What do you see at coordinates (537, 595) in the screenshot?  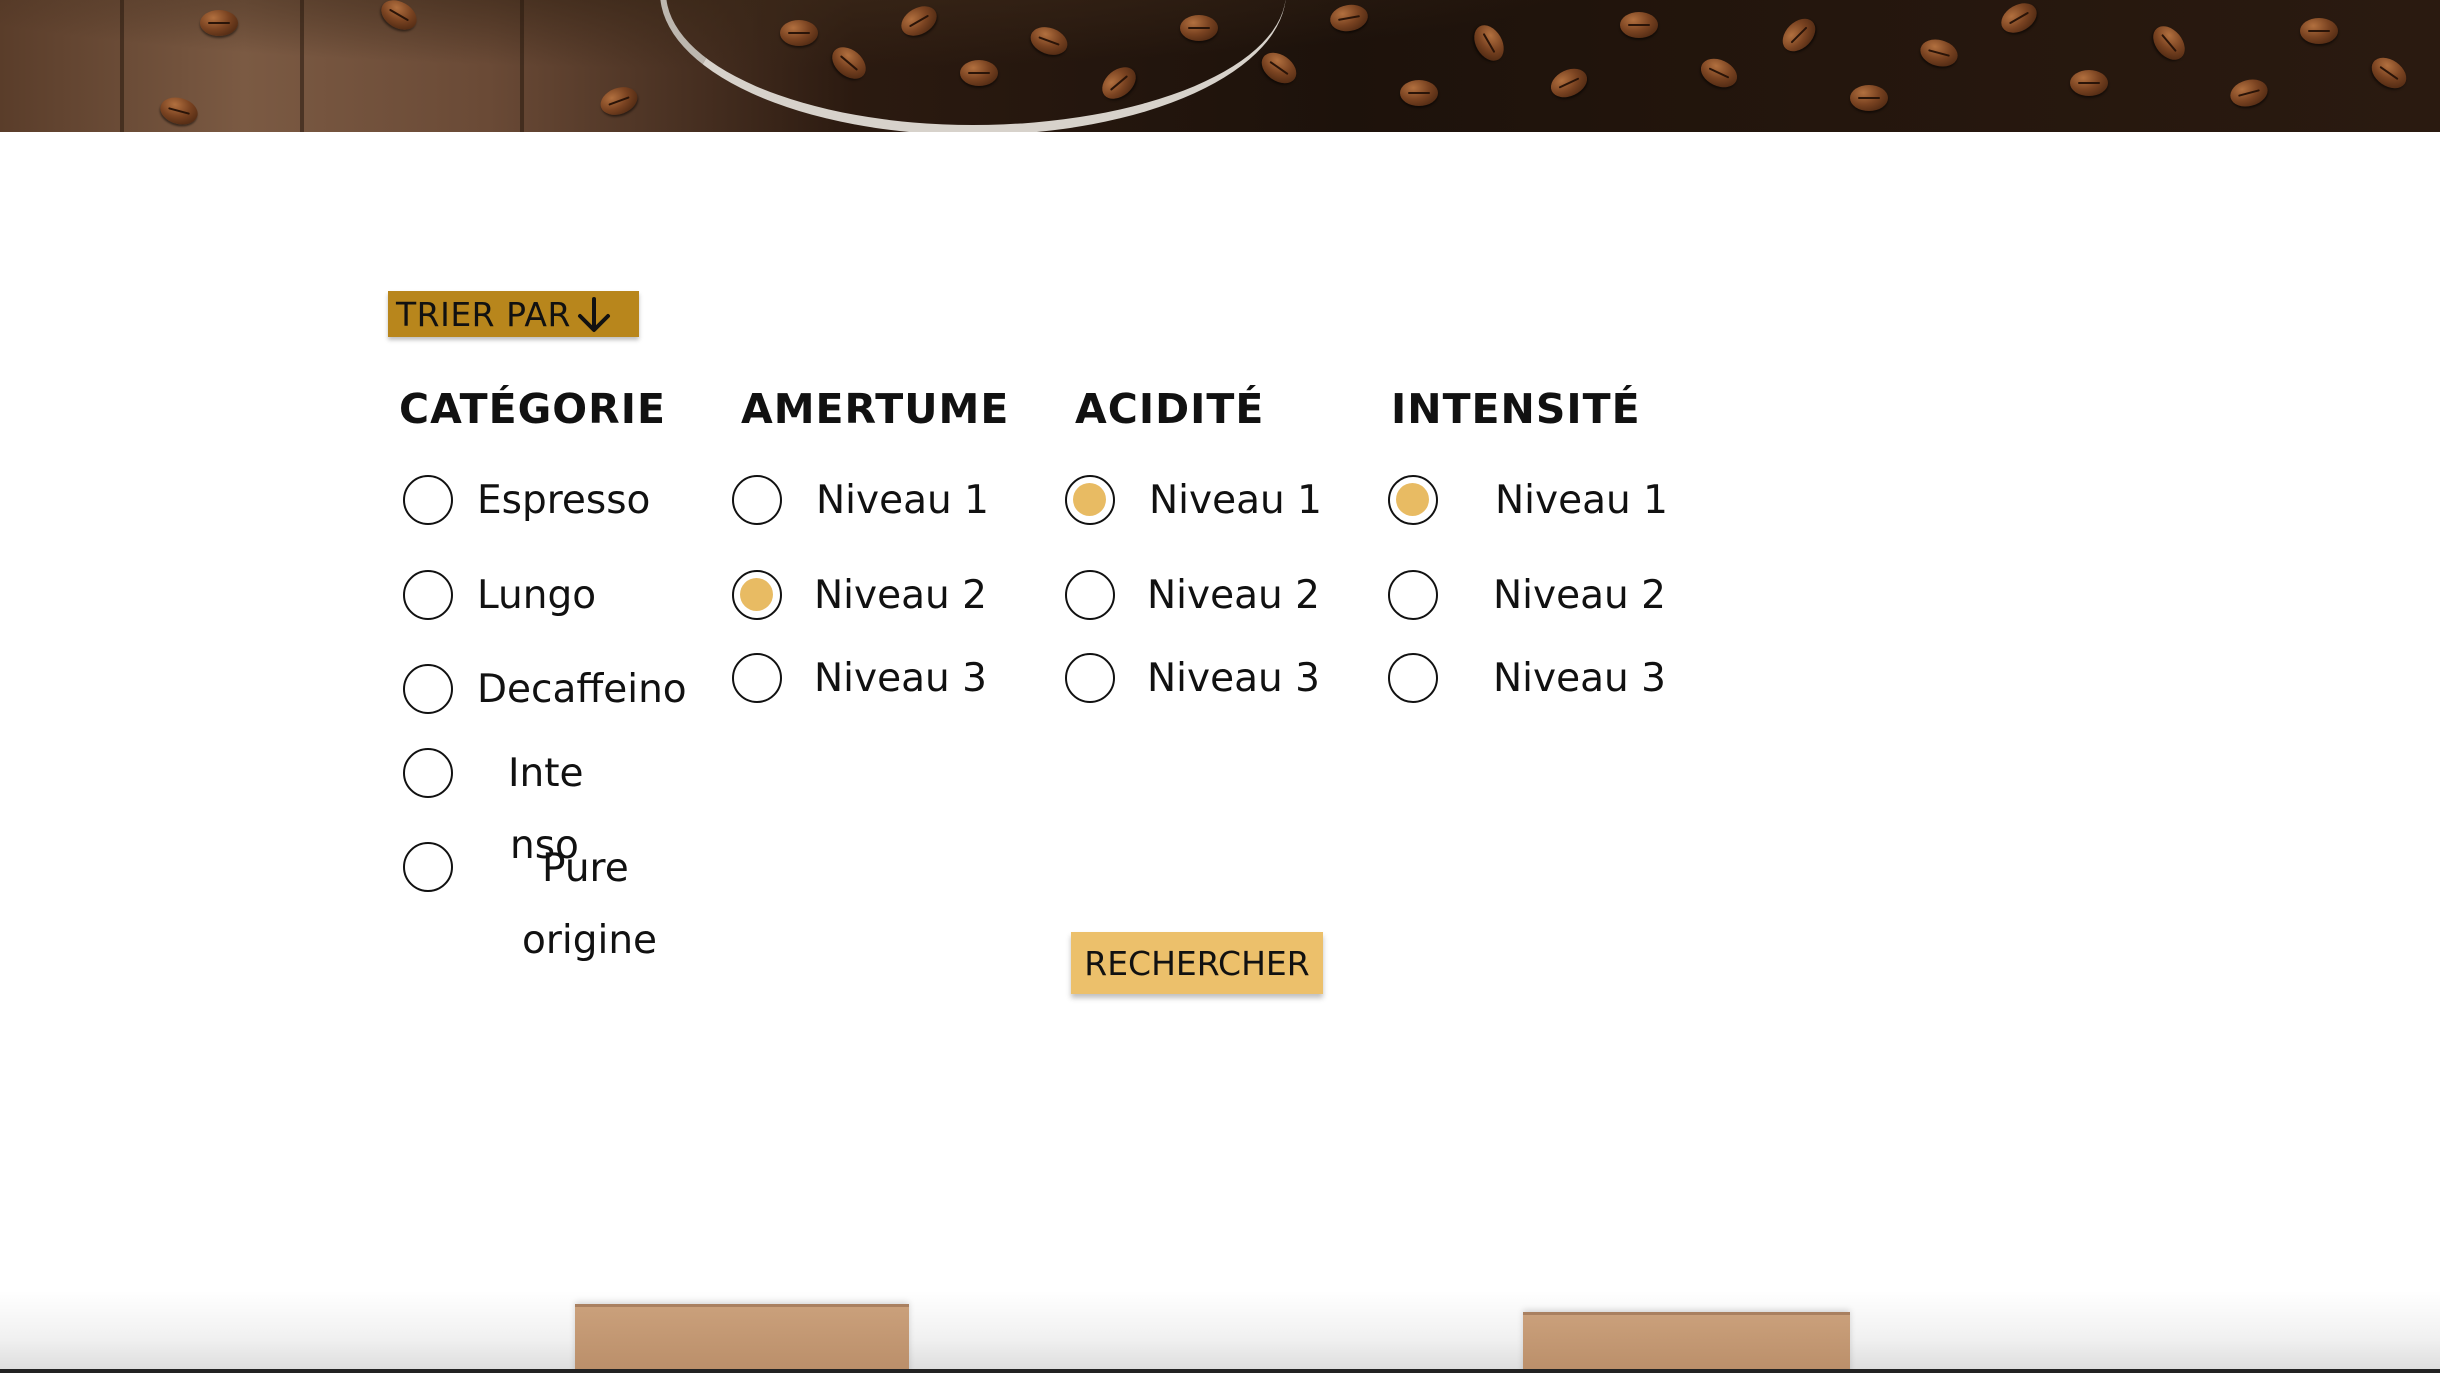 I see `category-option-label: Lungo` at bounding box center [537, 595].